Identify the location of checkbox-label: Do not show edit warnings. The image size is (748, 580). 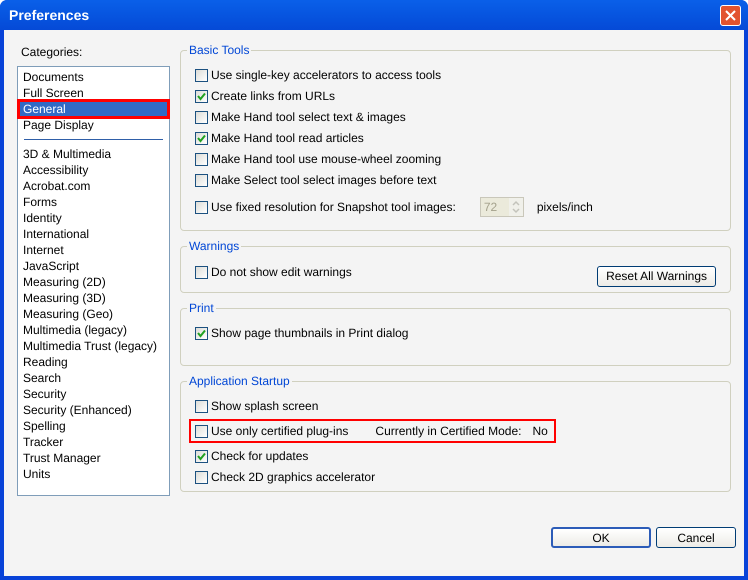
(281, 272).